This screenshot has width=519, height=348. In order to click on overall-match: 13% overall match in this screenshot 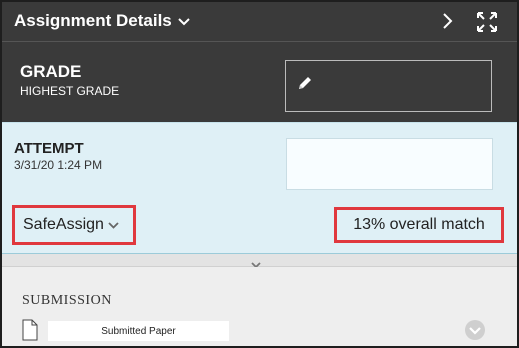, I will do `click(419, 225)`.